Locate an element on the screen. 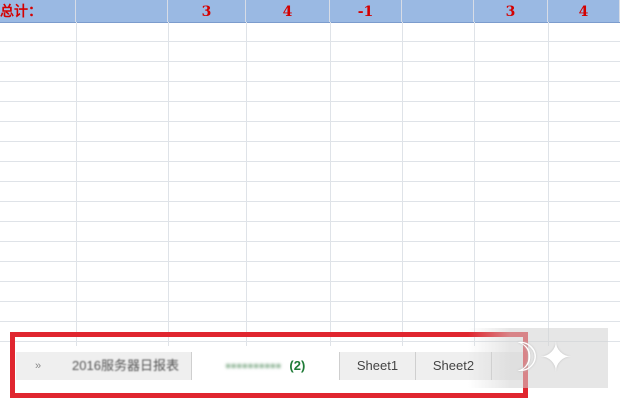 The image size is (620, 400). tab-scroll-arrow: » is located at coordinates (38, 366).